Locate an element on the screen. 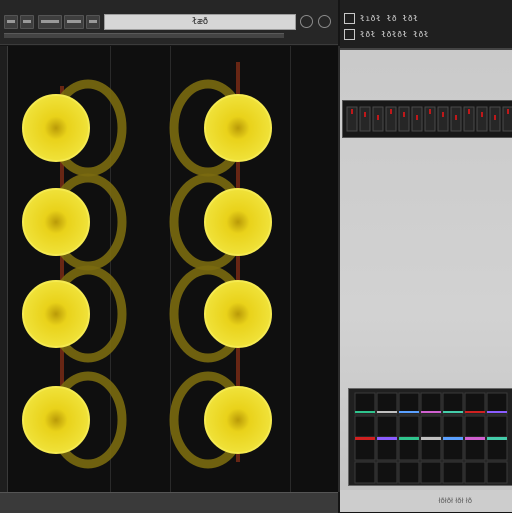 Image resolution: width=512 pixels, height=513 pixels. keyframe-strip is located at coordinates (427, 119).